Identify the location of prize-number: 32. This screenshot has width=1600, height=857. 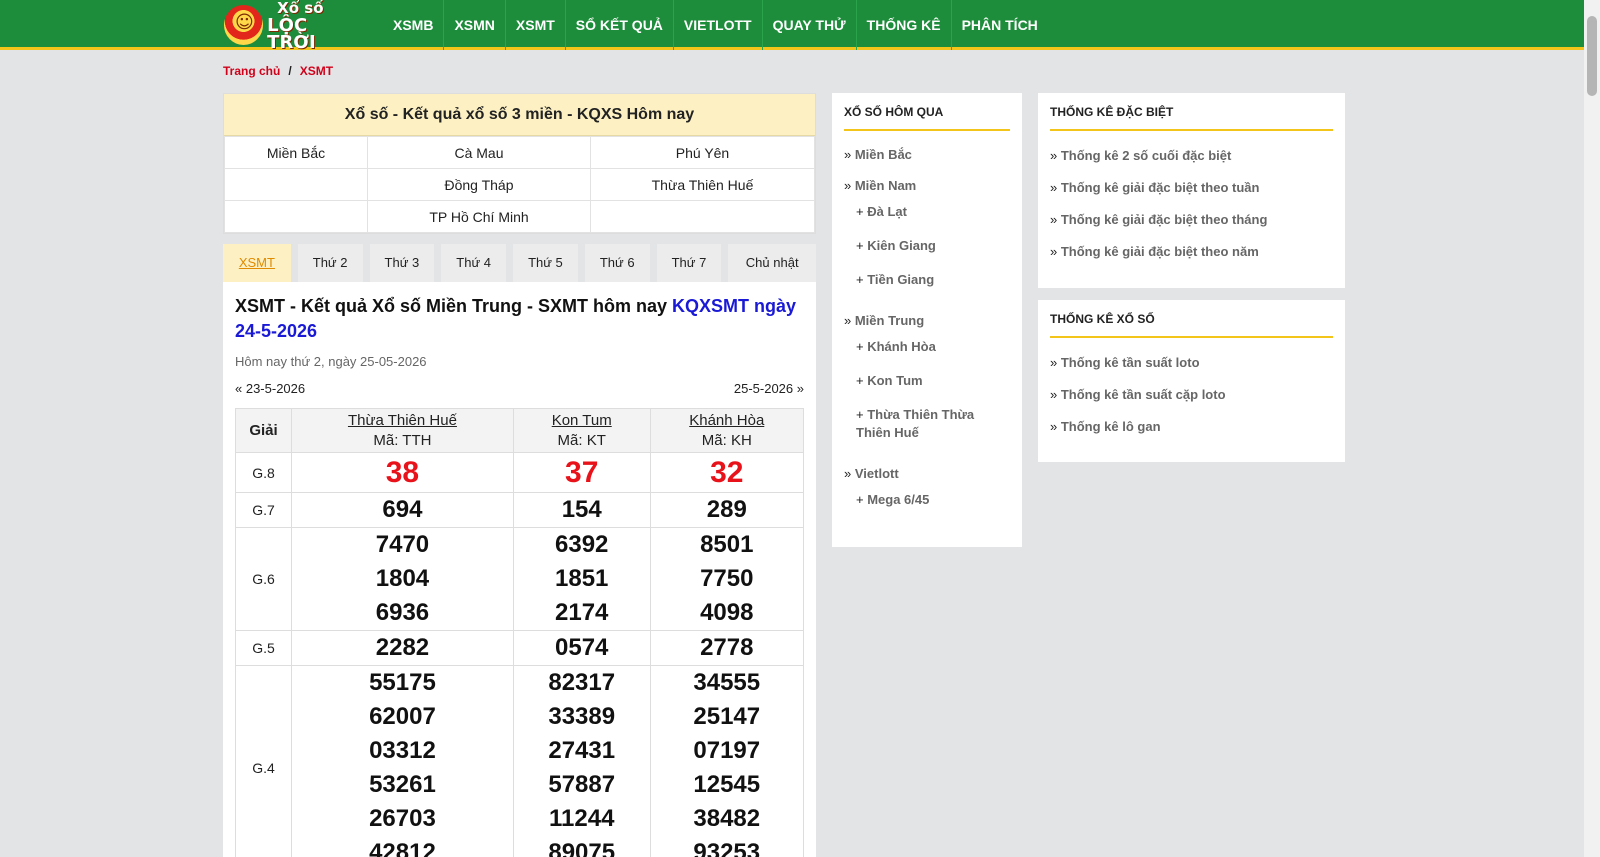
(727, 472).